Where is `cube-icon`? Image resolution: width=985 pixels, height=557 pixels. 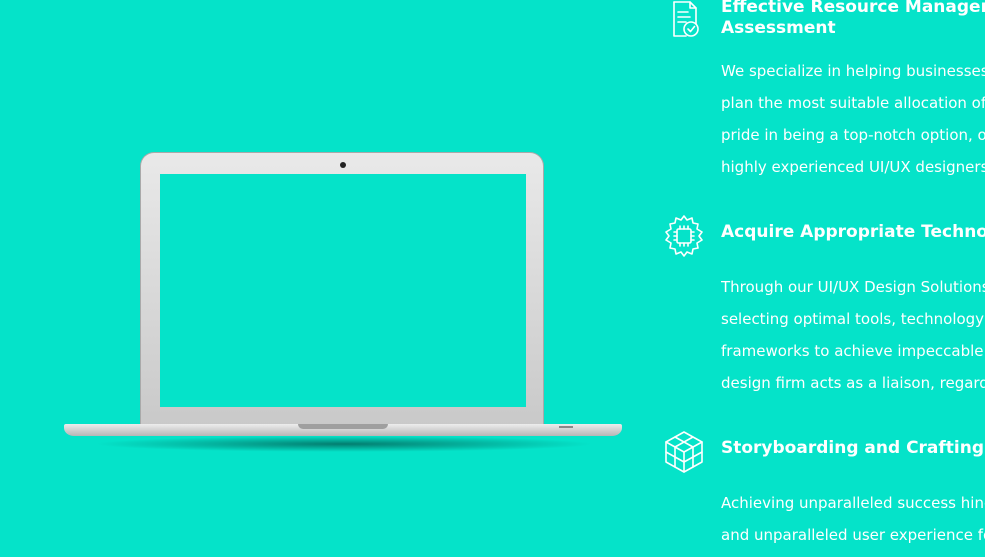 cube-icon is located at coordinates (684, 452).